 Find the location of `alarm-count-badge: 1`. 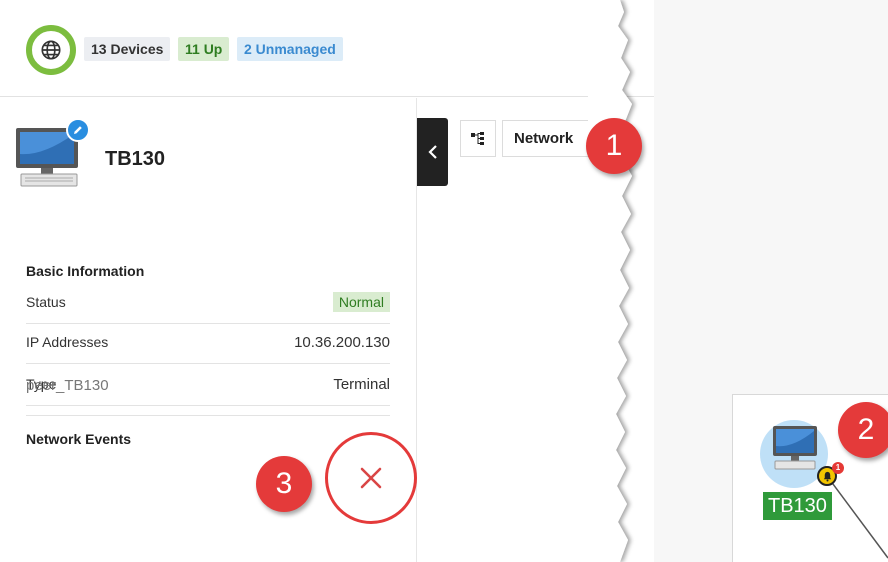

alarm-count-badge: 1 is located at coordinates (838, 468).